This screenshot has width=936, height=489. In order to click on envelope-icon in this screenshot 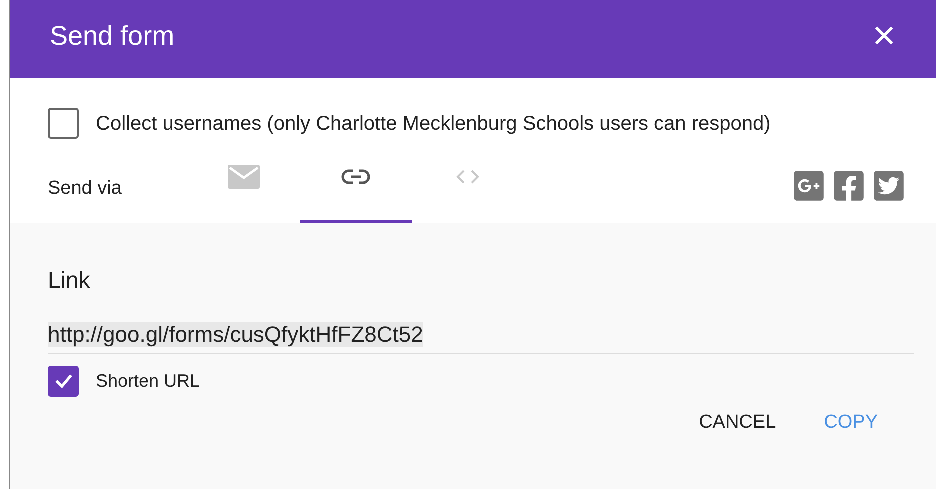, I will do `click(244, 176)`.